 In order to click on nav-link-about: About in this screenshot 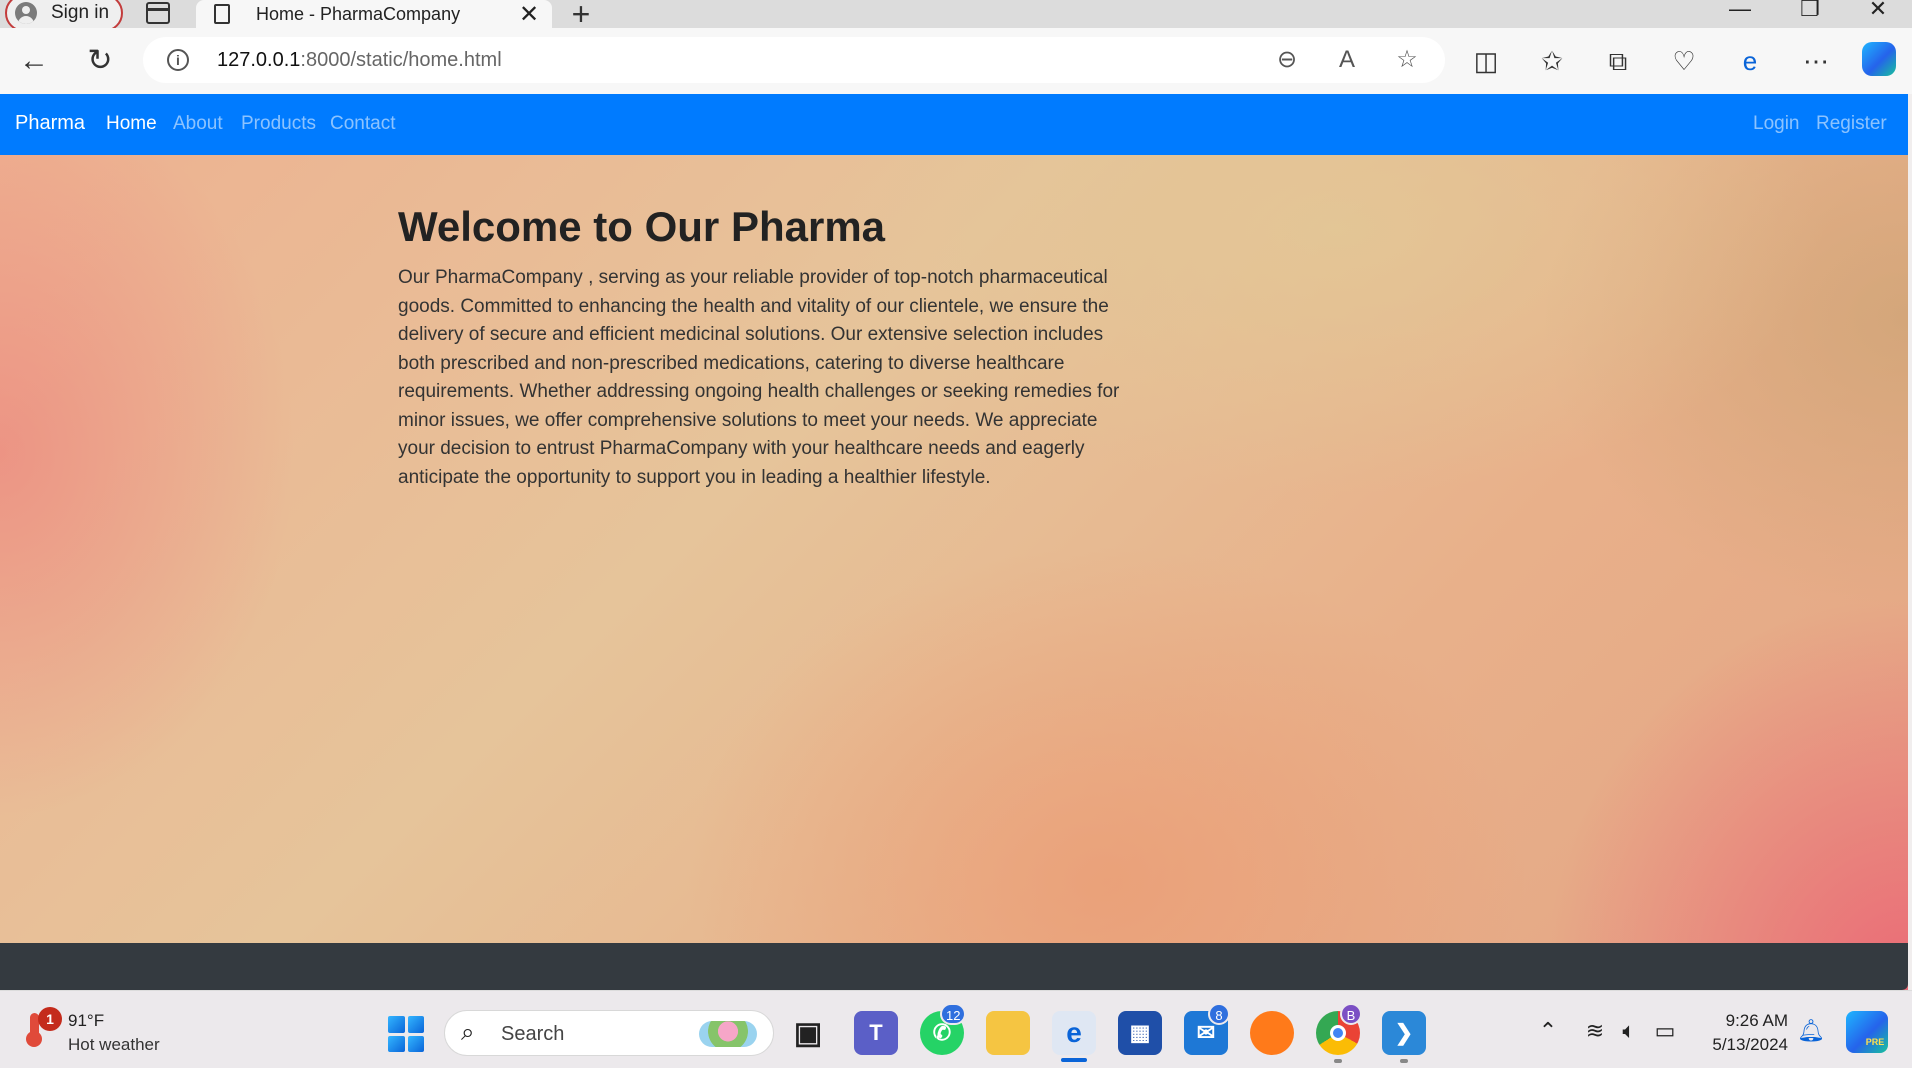, I will do `click(198, 124)`.